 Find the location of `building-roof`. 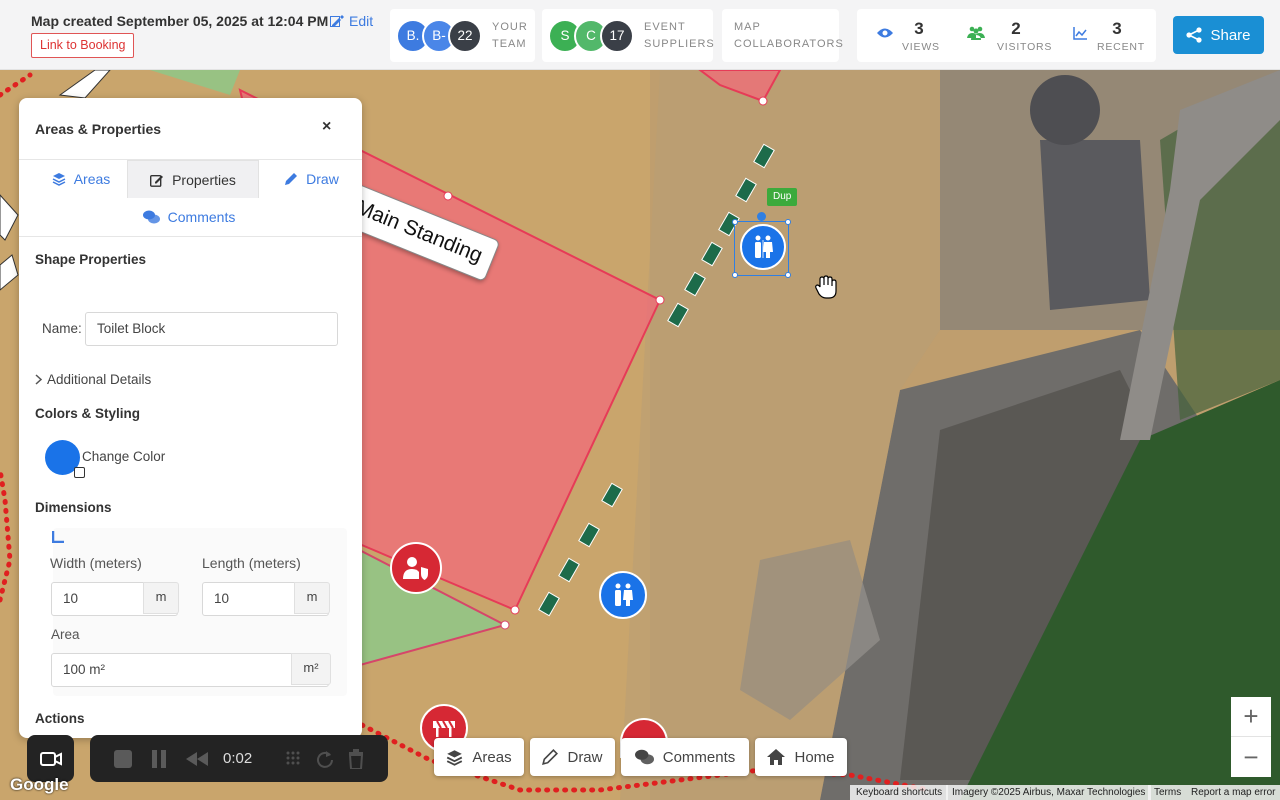

building-roof is located at coordinates (1095, 225).